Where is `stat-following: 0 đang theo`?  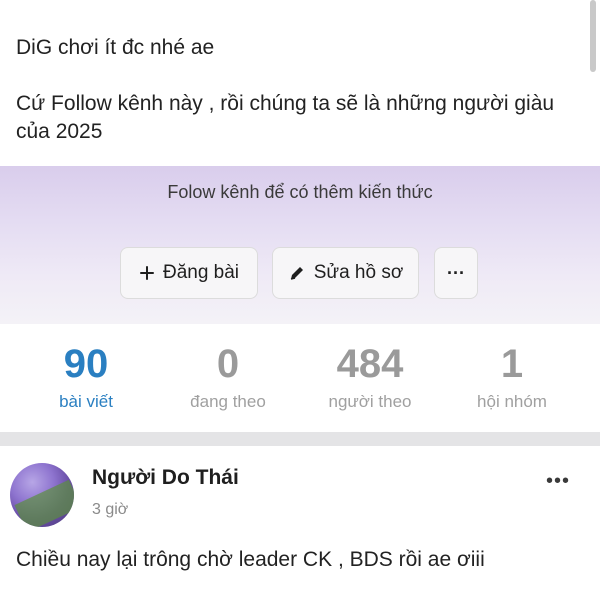
stat-following: 0 đang theo is located at coordinates (228, 375).